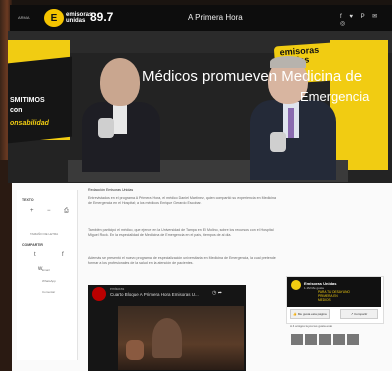  Describe the element at coordinates (27, 106) in the screenshot. I see `banner-text-left: SMITIMOS con` at that location.